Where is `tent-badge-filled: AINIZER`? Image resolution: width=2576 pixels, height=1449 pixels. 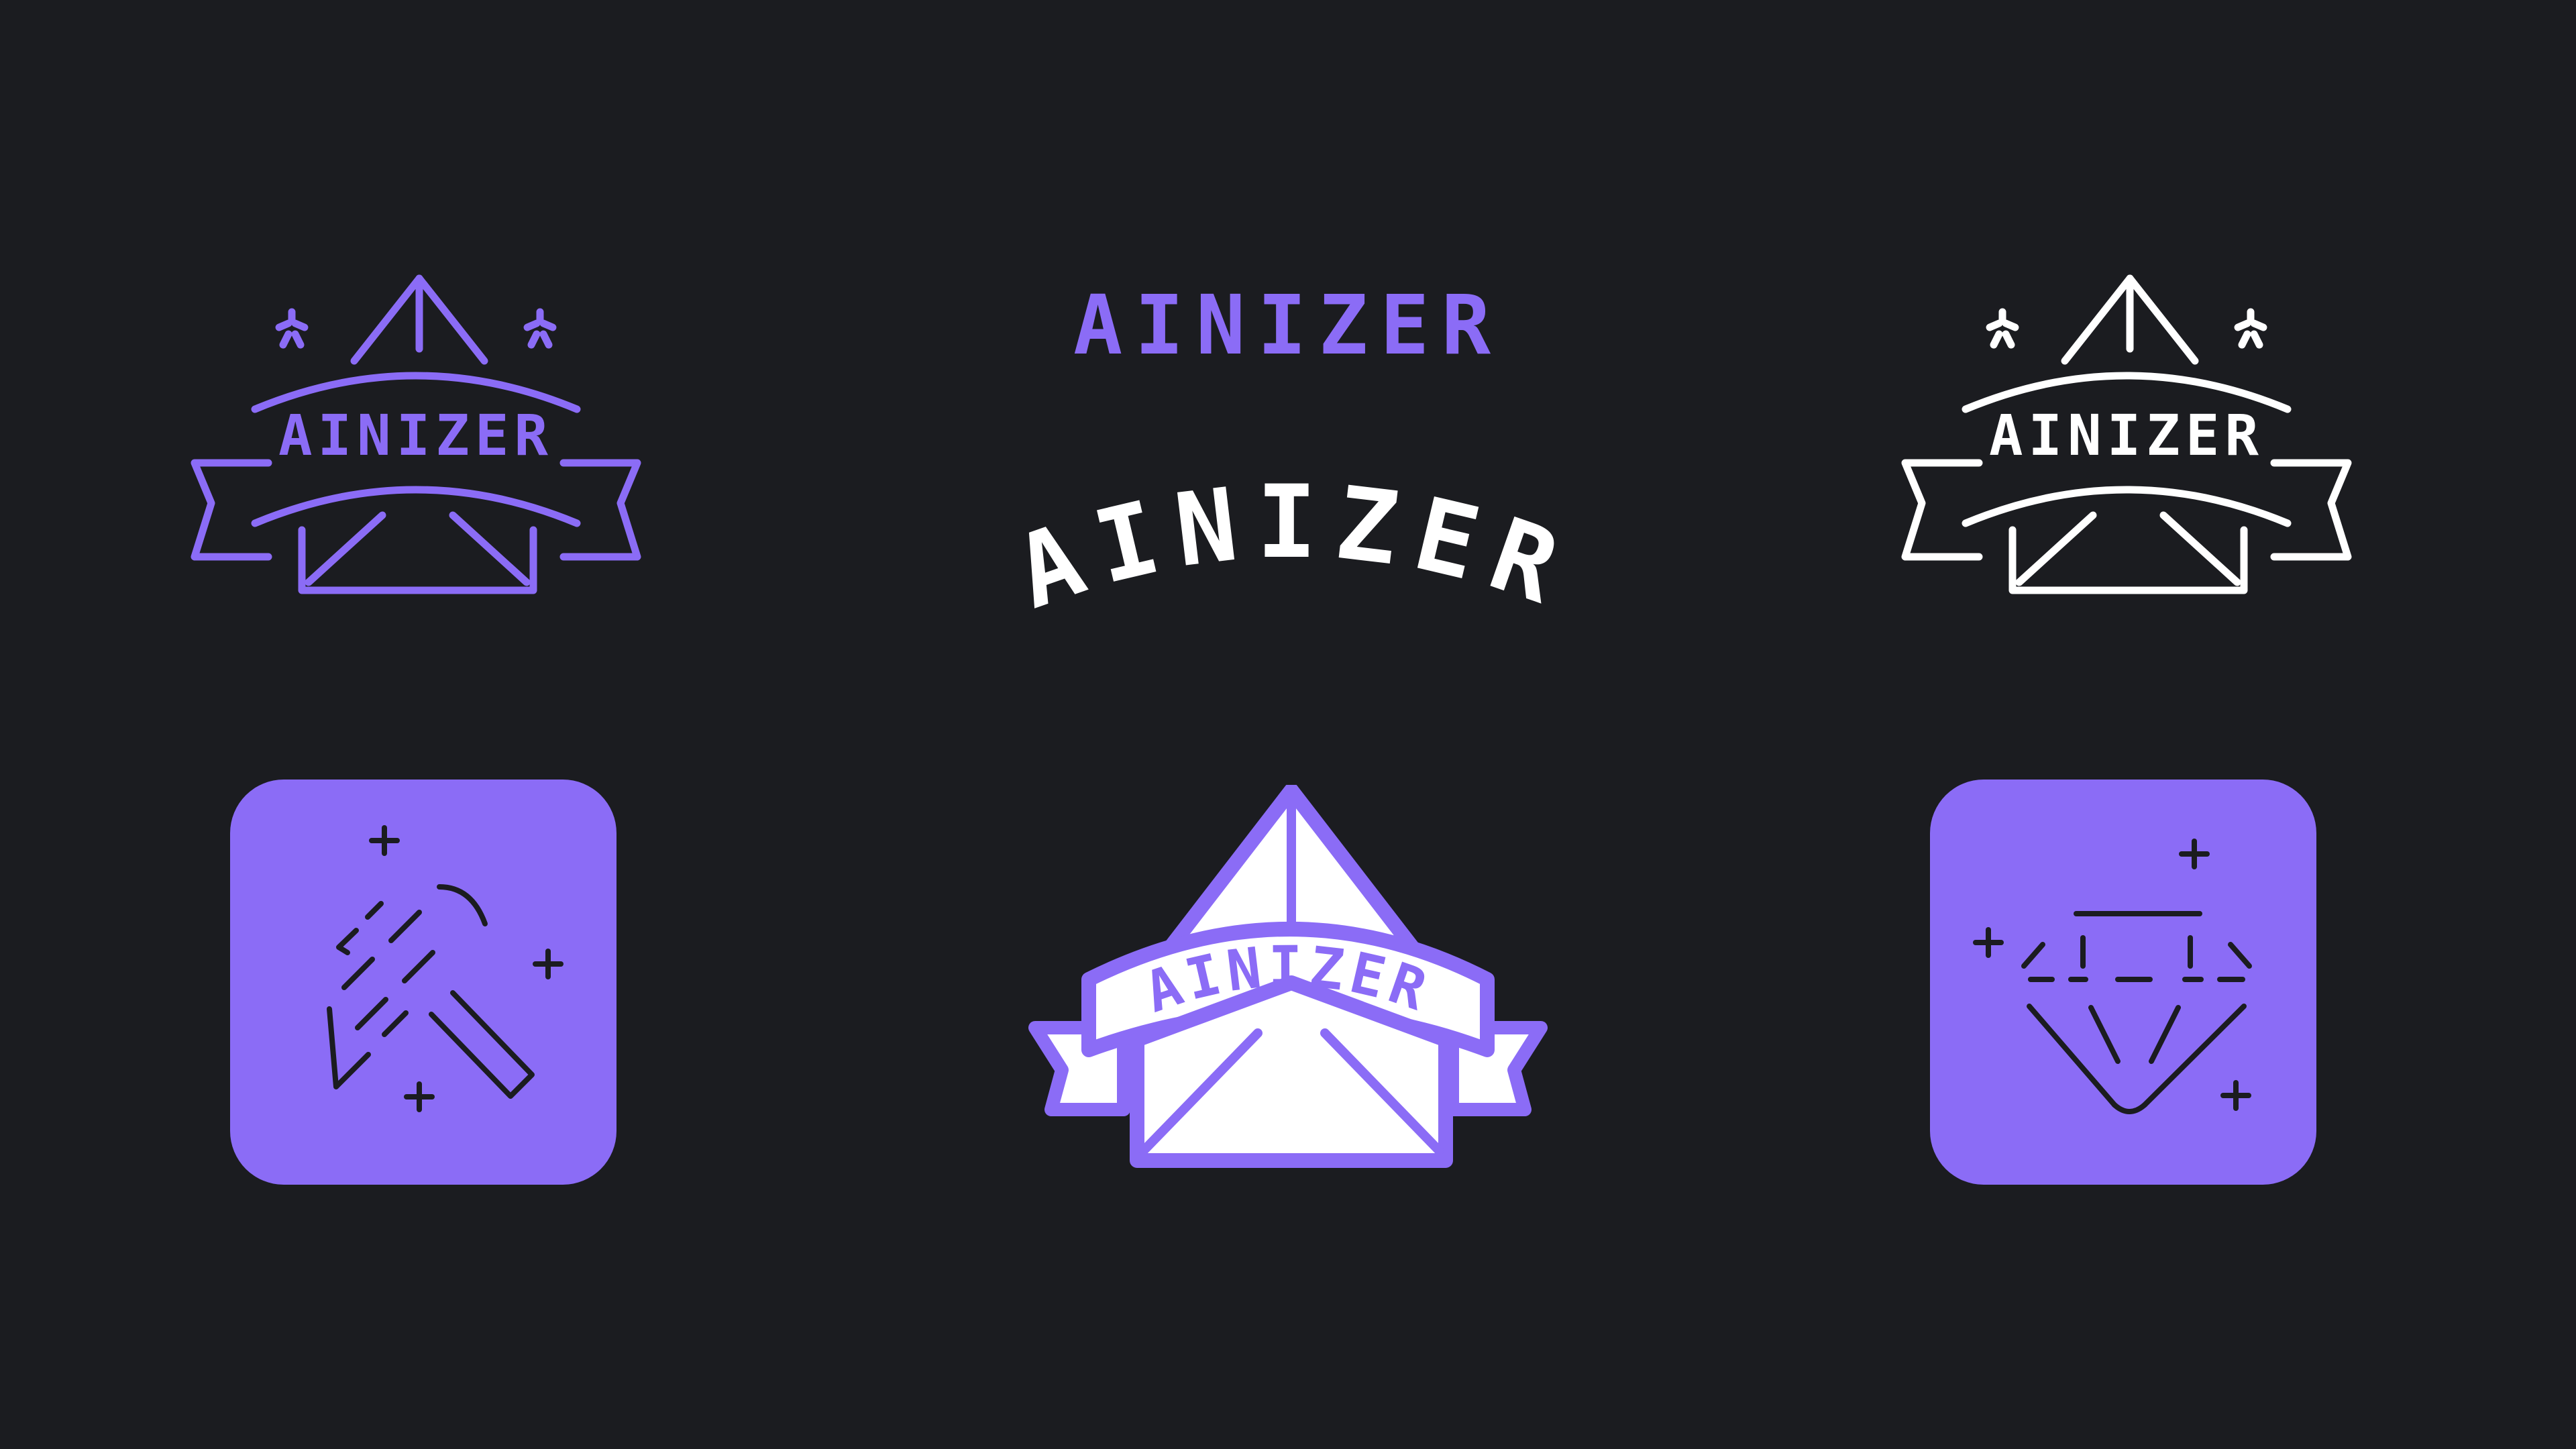 tent-badge-filled: AINIZER is located at coordinates (1288, 976).